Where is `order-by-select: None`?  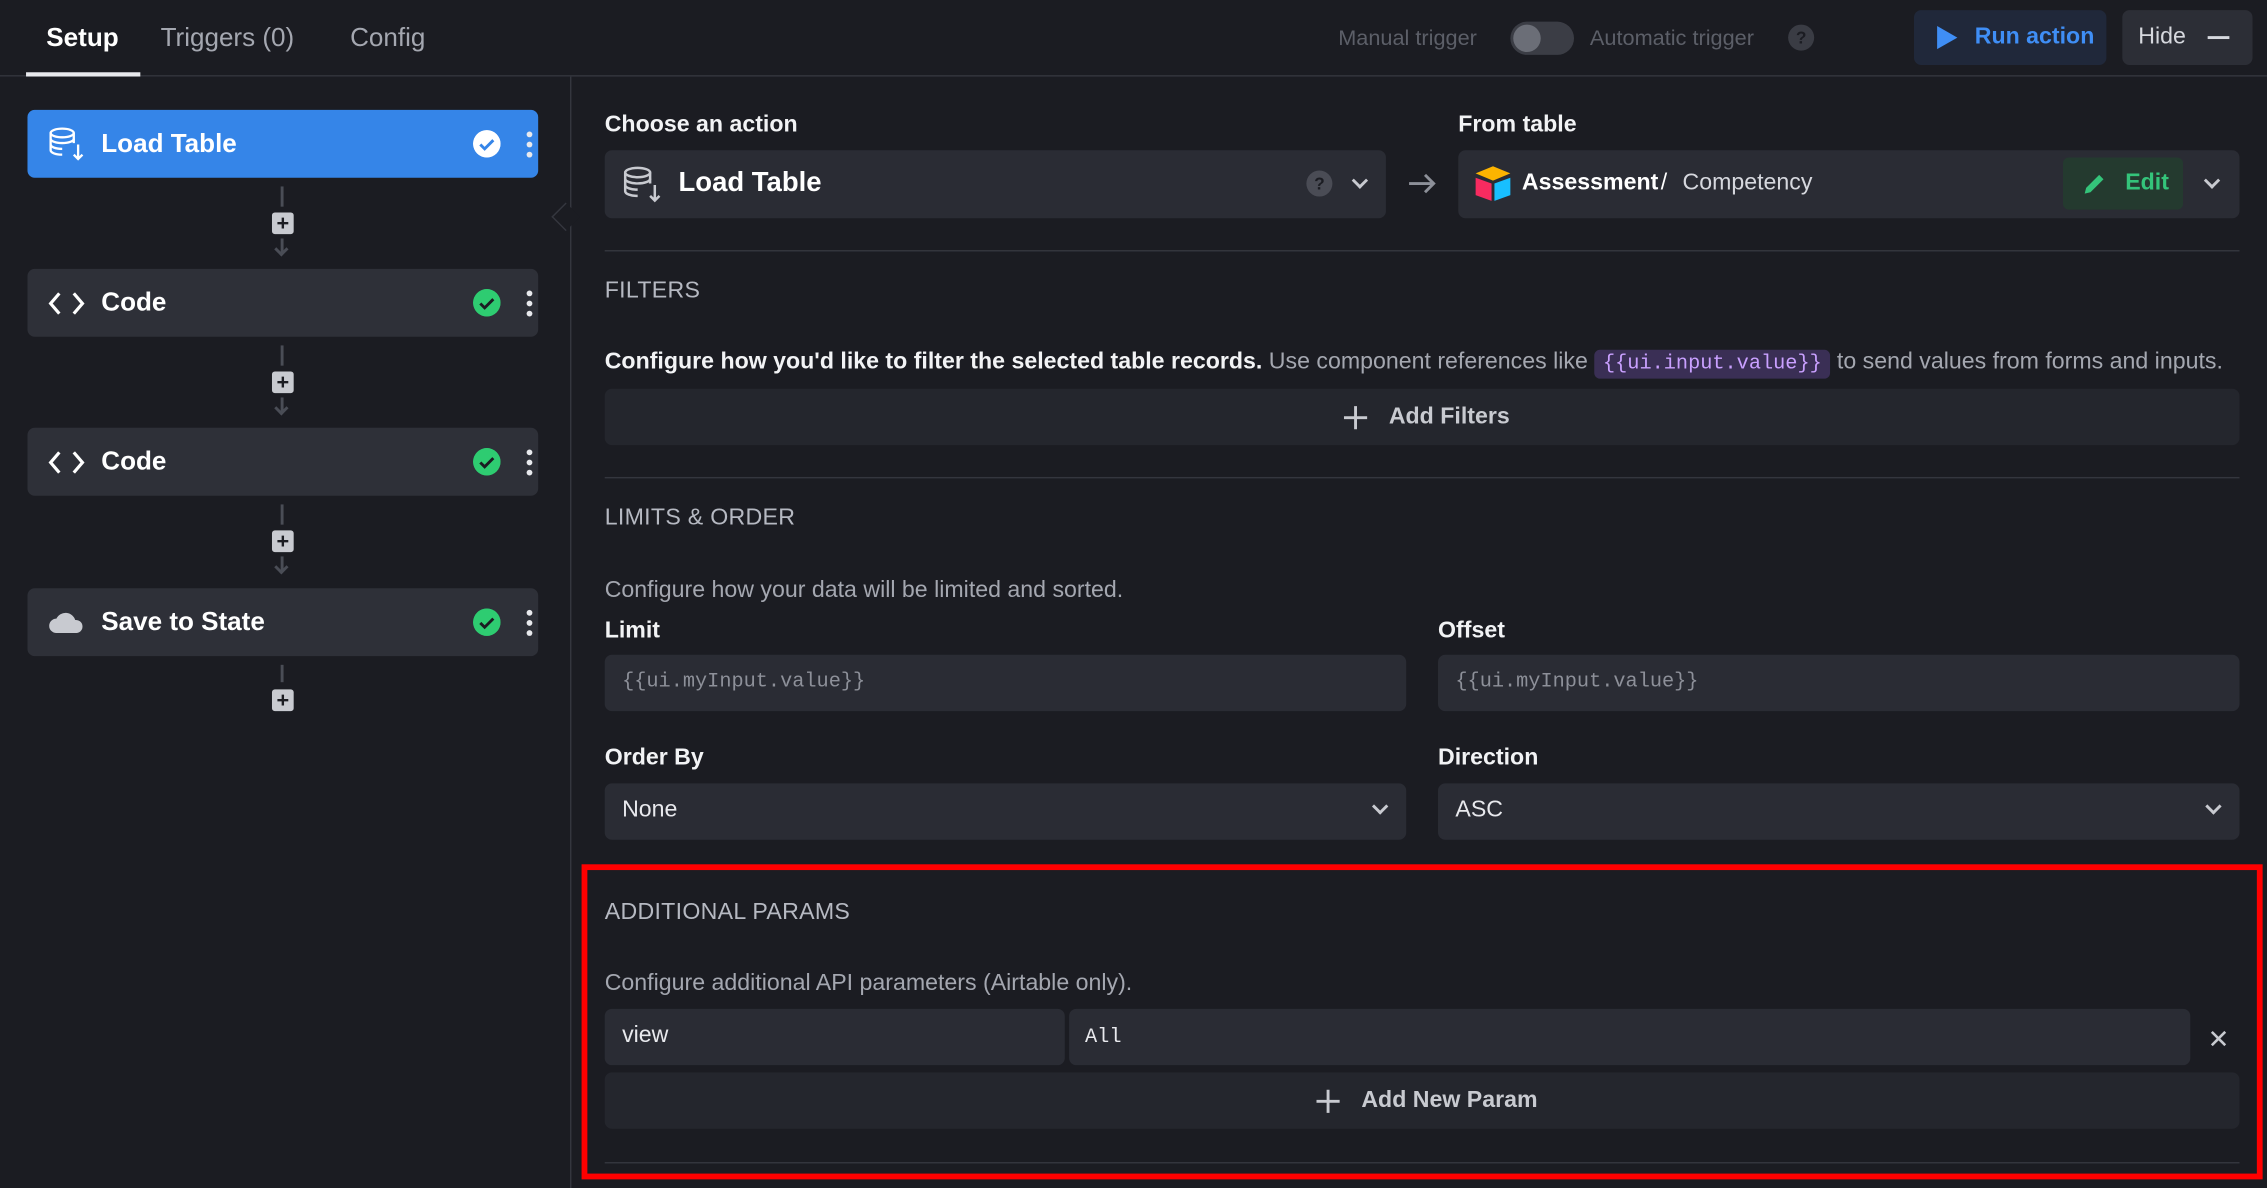
order-by-select: None is located at coordinates (1005, 811).